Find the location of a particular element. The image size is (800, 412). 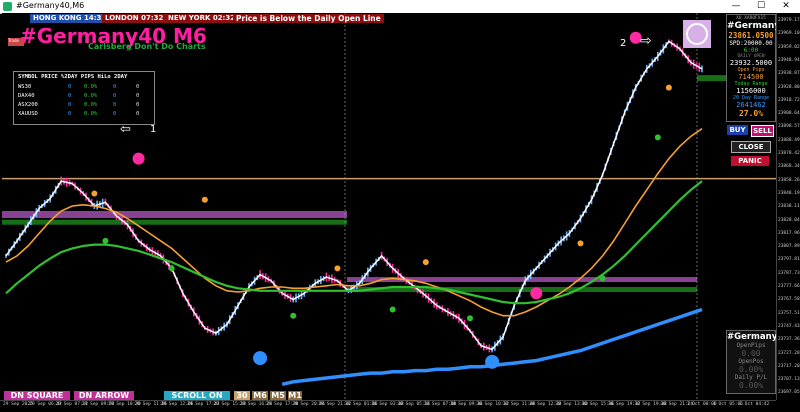

positions-symbol: #Germany is located at coordinates (752, 337).